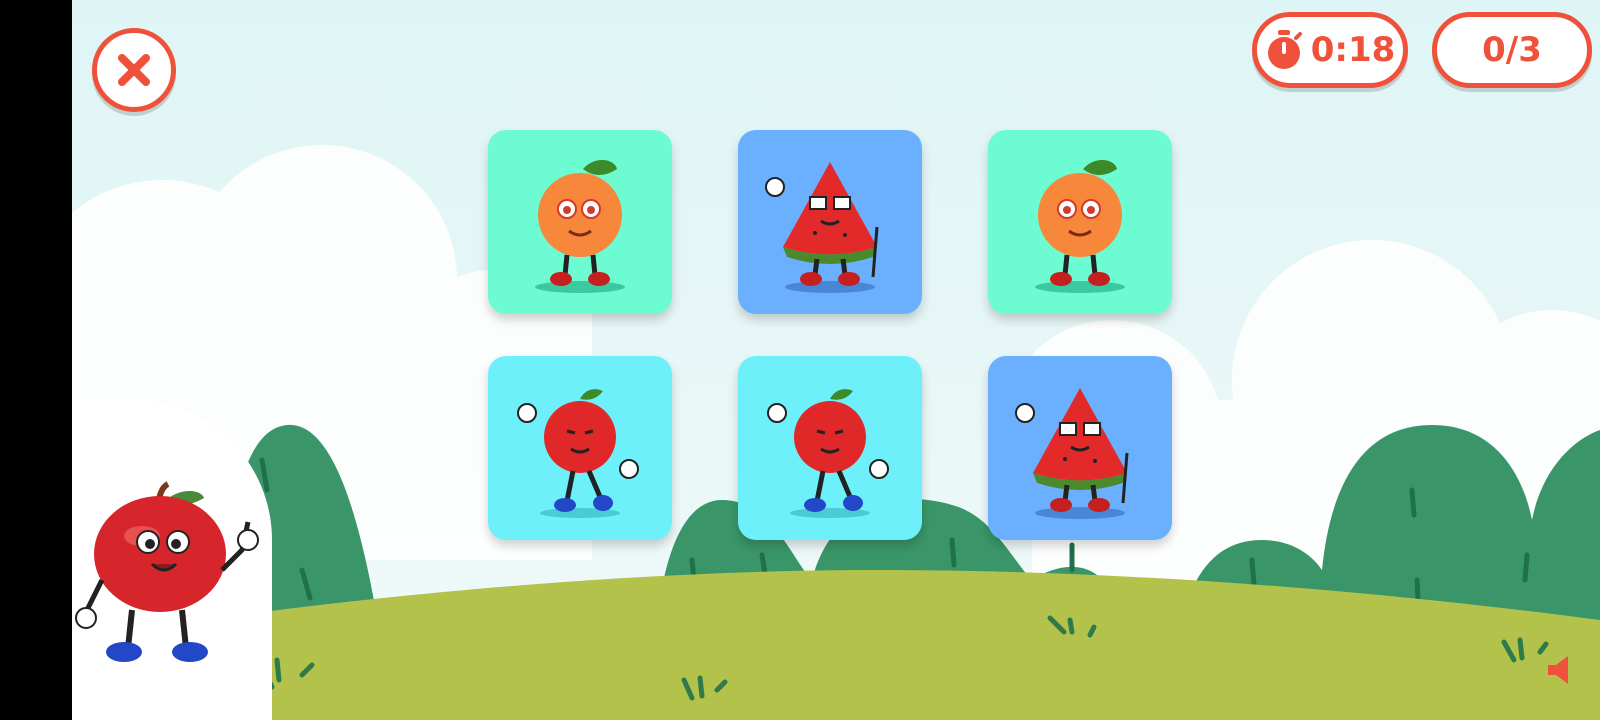 The width and height of the screenshot is (1600, 720). Describe the element at coordinates (1562, 670) in the screenshot. I see `speaker-icon` at that location.